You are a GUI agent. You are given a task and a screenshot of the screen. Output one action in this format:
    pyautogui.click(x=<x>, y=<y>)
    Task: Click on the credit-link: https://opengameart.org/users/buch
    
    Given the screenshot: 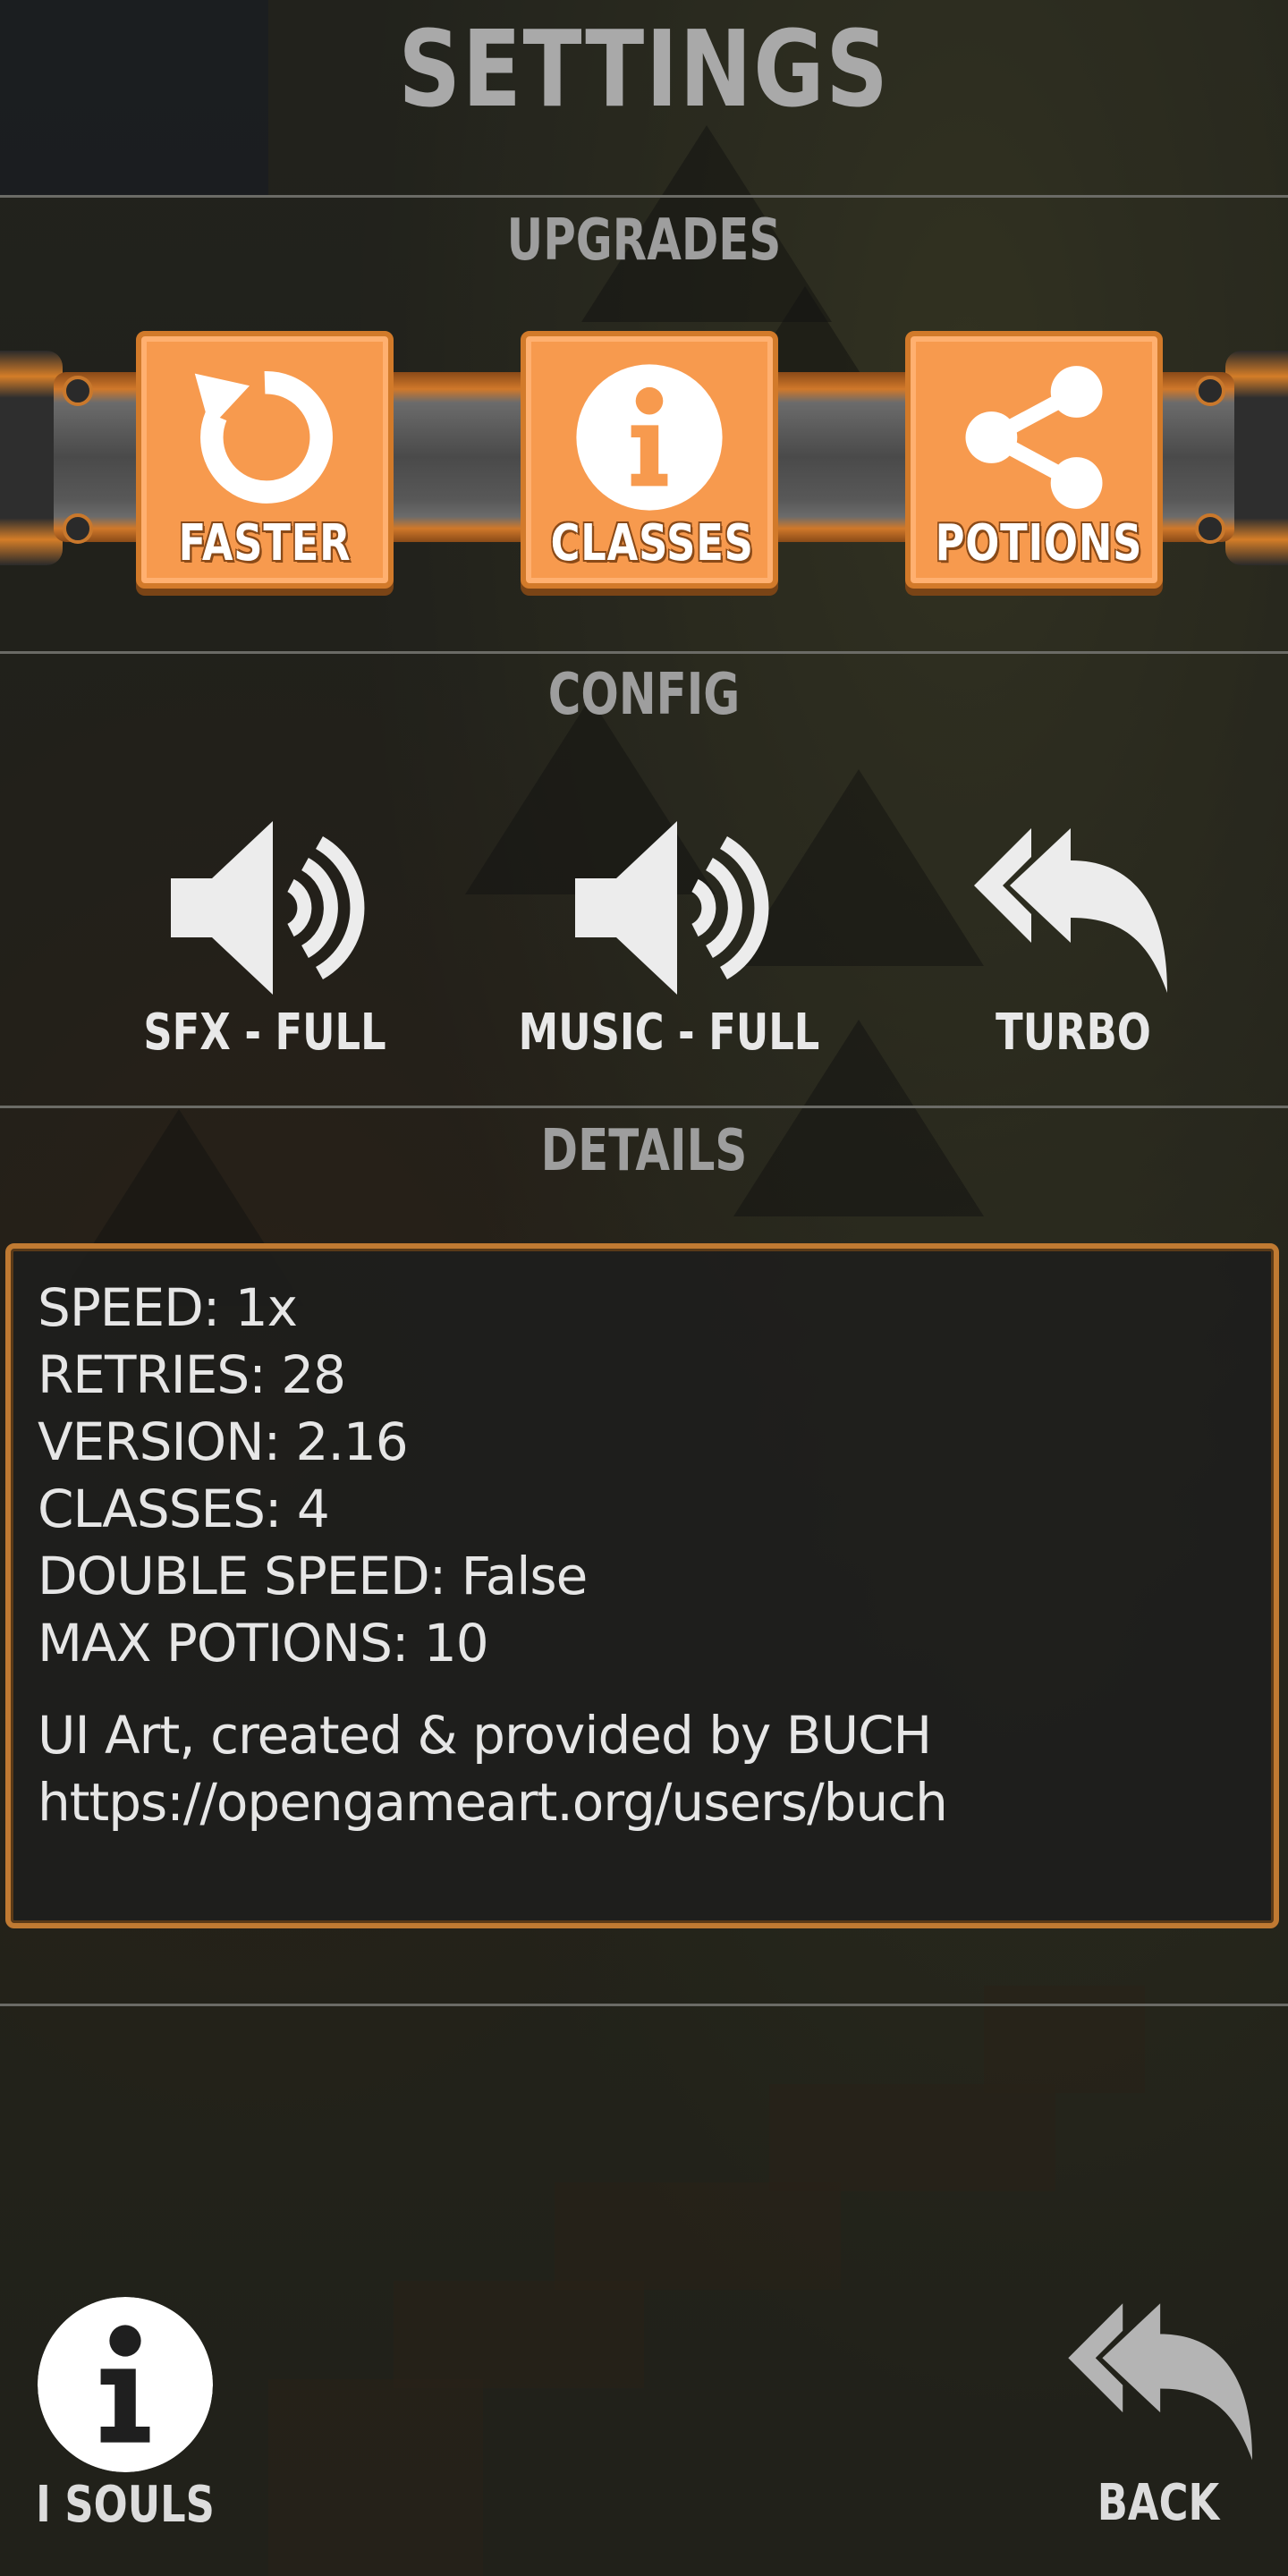 What is the action you would take?
    pyautogui.click(x=493, y=1802)
    